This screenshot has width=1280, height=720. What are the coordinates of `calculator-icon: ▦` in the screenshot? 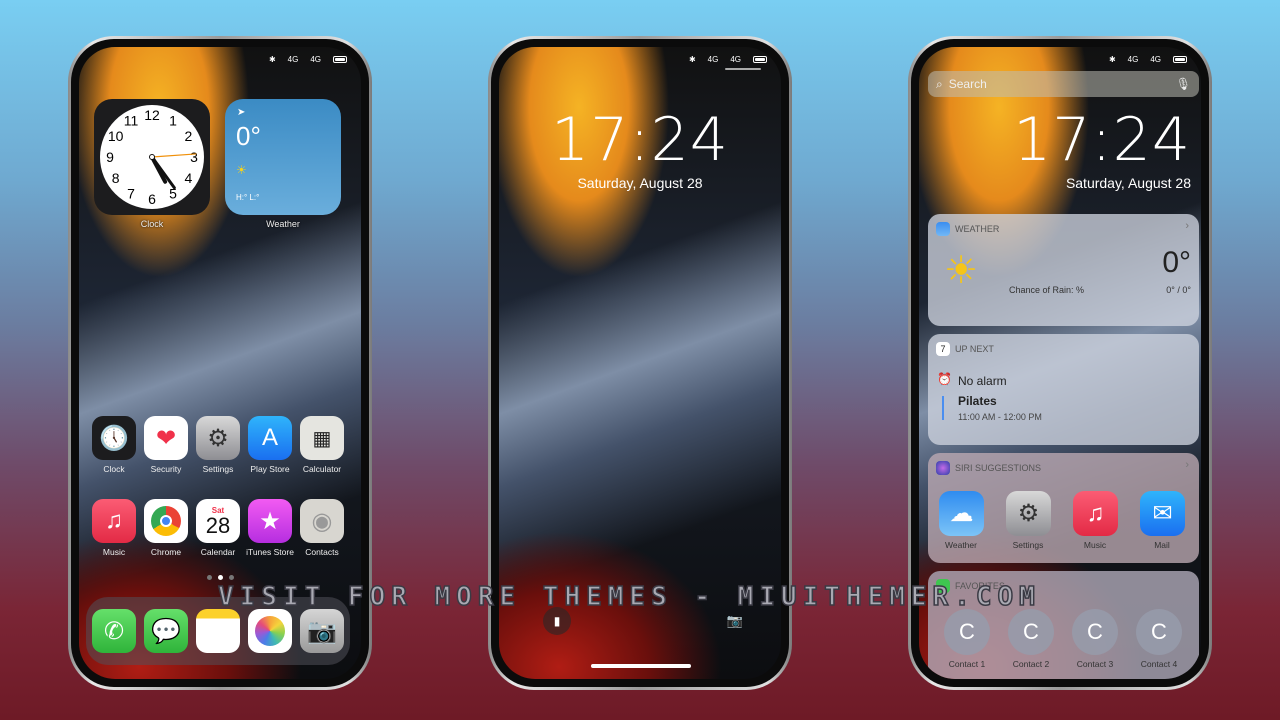 It's located at (322, 438).